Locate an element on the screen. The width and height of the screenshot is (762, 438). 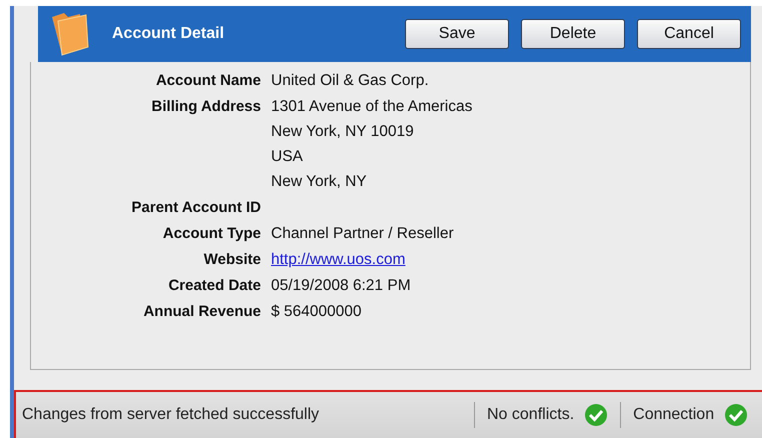
field-value: United Oil & Gas Corp. is located at coordinates (350, 81).